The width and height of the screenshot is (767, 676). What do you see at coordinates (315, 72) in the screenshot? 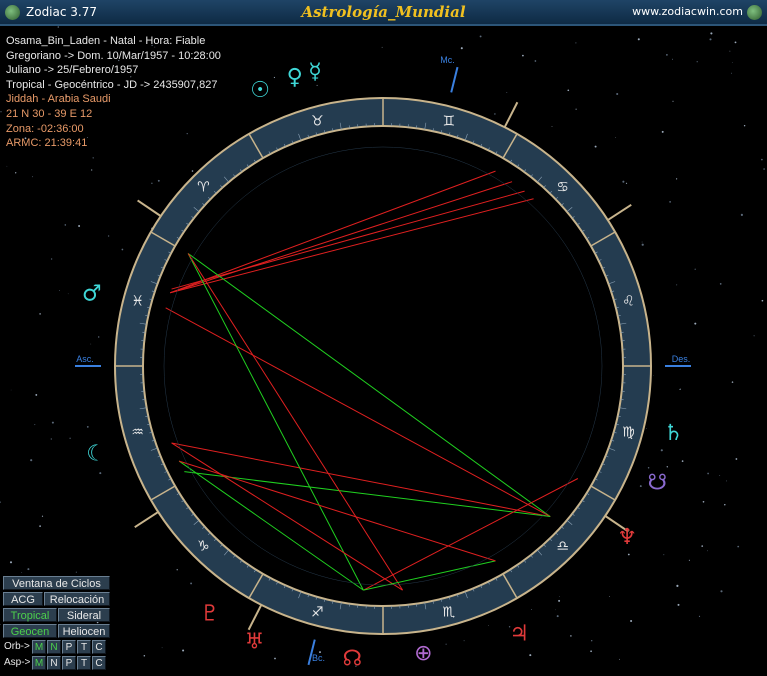
I see `mercury-icon: ☿` at bounding box center [315, 72].